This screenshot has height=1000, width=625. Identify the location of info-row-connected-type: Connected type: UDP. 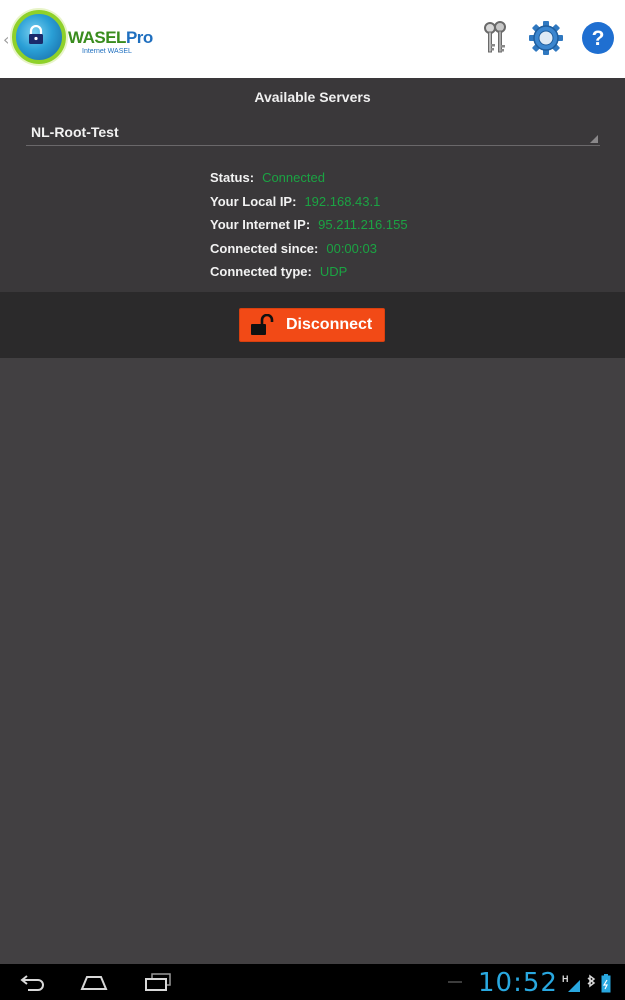
(309, 272).